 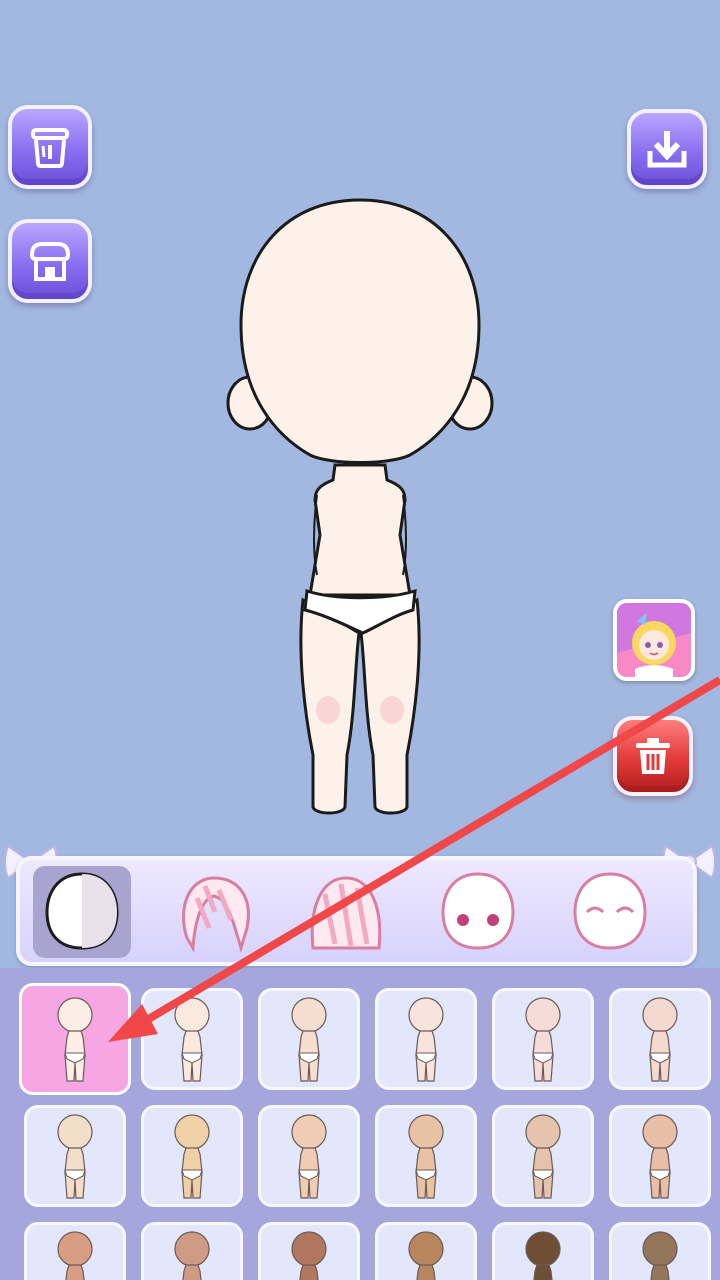 I want to click on delete-button, so click(x=50, y=147).